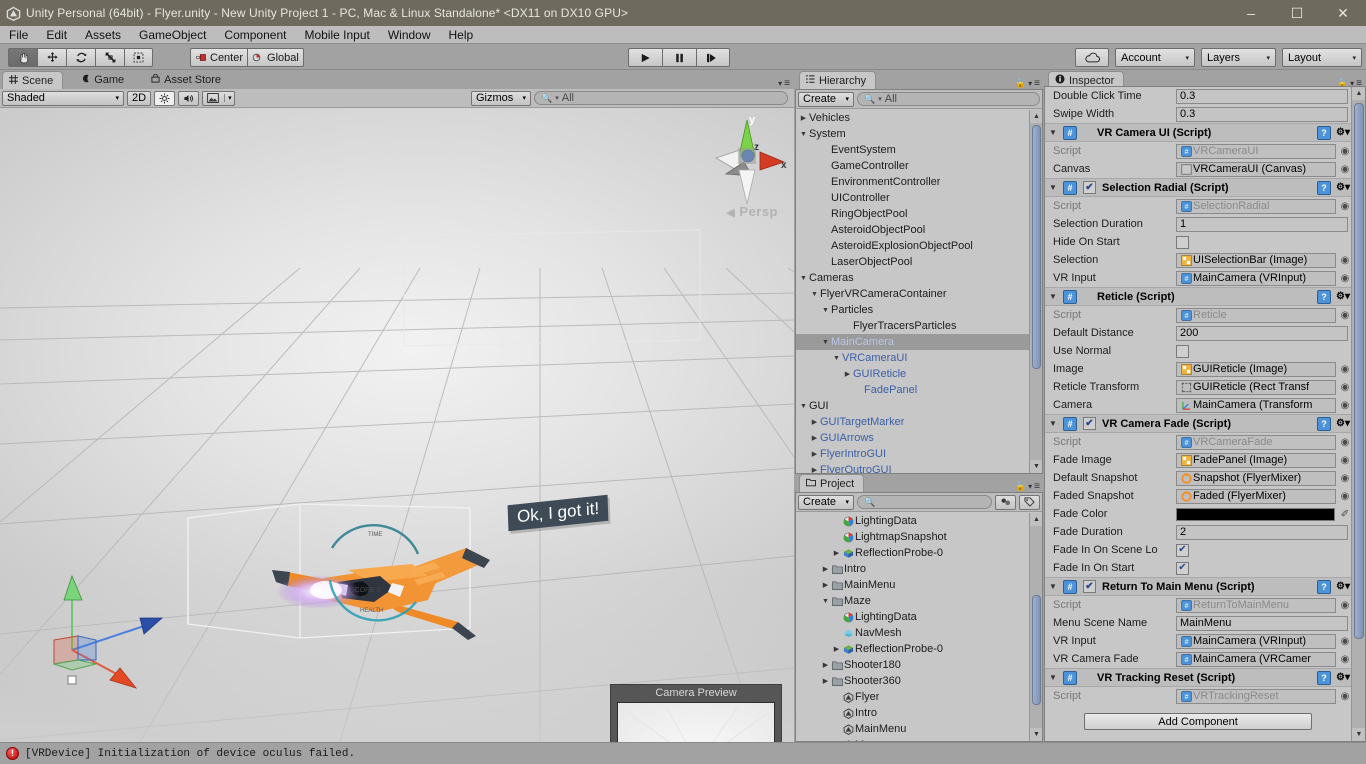  What do you see at coordinates (912, 118) in the screenshot?
I see `hierarchy-item-vehicles: ▶ Vehicles` at bounding box center [912, 118].